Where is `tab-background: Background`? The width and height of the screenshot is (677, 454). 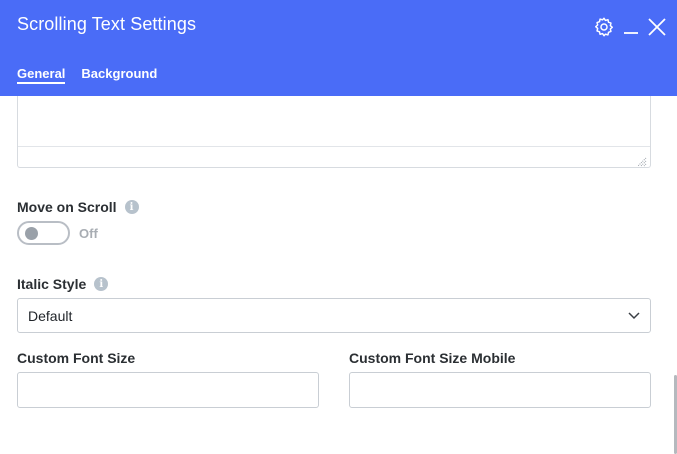 tab-background: Background is located at coordinates (119, 75).